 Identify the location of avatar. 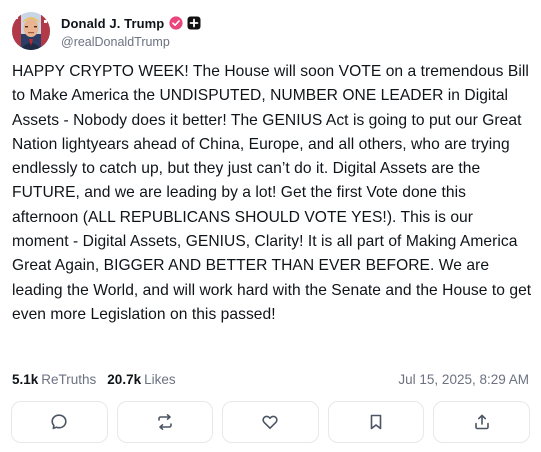
(31, 31).